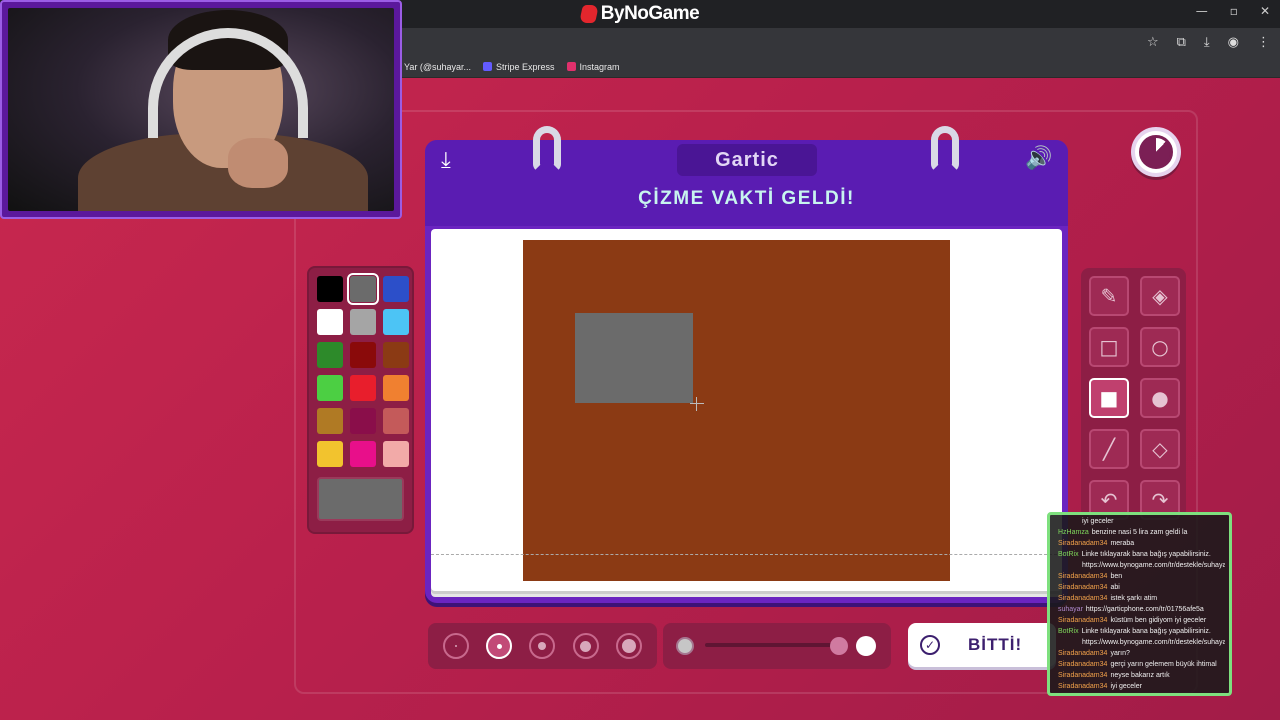 This screenshot has height=720, width=1280. I want to click on chat-text: yarın?, so click(1120, 653).